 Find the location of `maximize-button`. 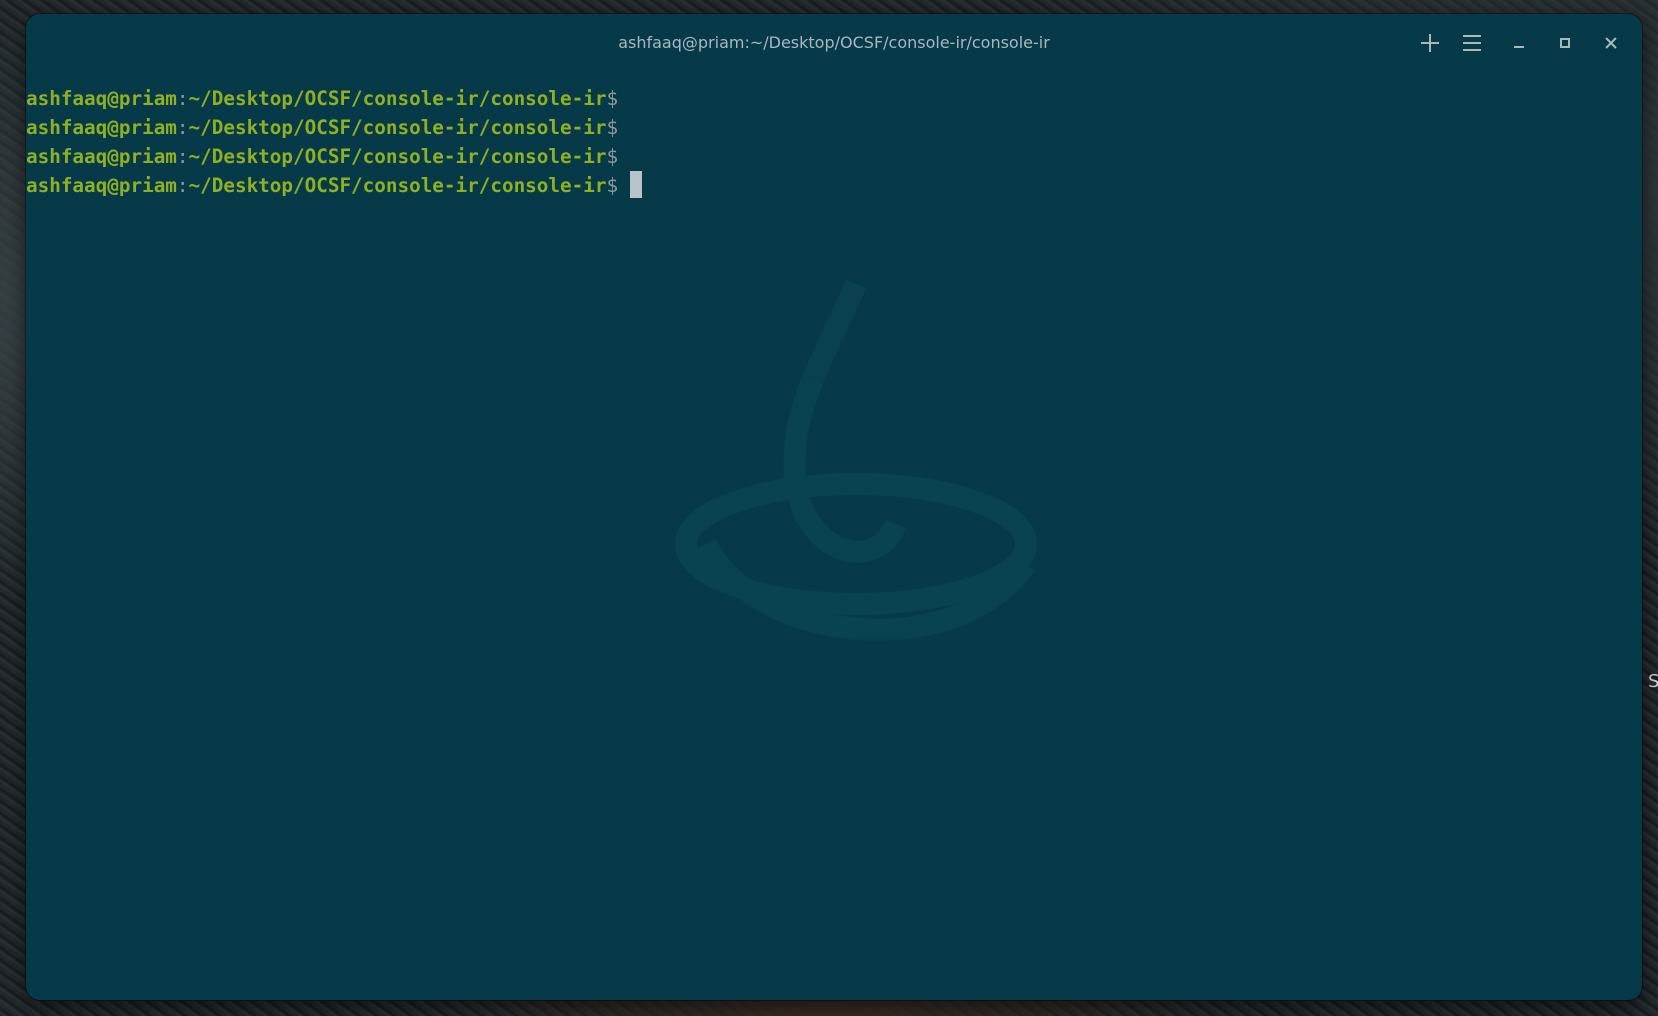

maximize-button is located at coordinates (1565, 43).